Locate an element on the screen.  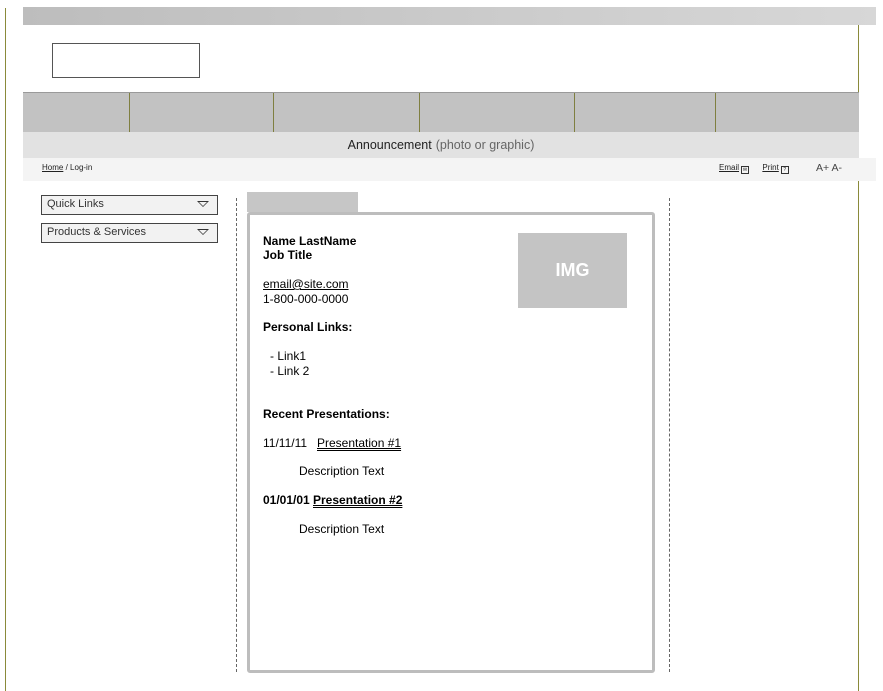
font-size-controls: A+ A- is located at coordinates (829, 168).